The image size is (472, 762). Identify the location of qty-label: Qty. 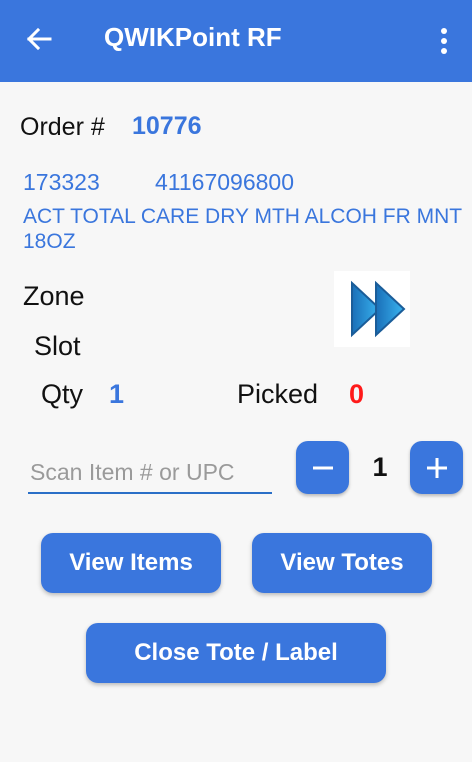
(62, 394).